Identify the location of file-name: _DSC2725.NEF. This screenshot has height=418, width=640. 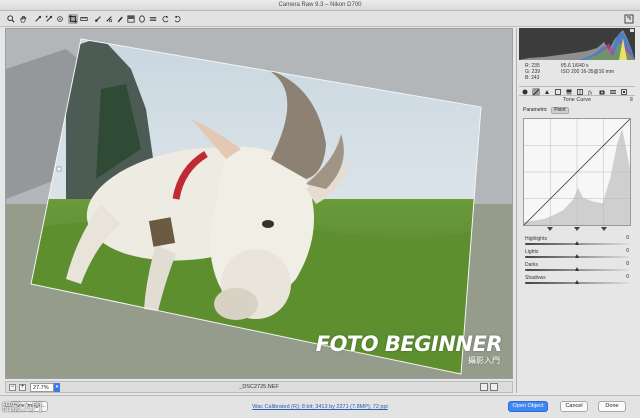
(259, 387).